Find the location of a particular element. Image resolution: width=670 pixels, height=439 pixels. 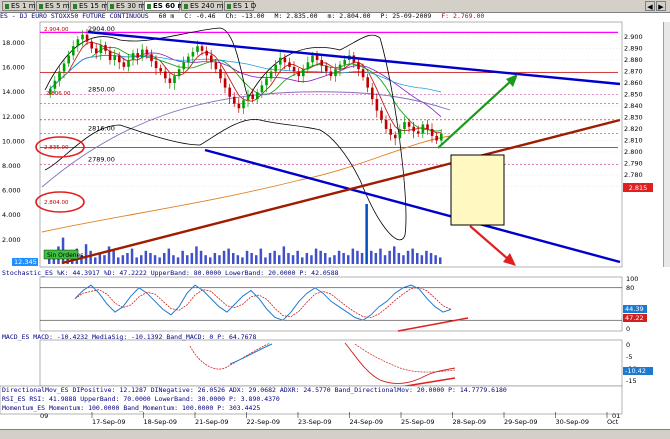

price-vertical-scrollbar is located at coordinates (666, 144).